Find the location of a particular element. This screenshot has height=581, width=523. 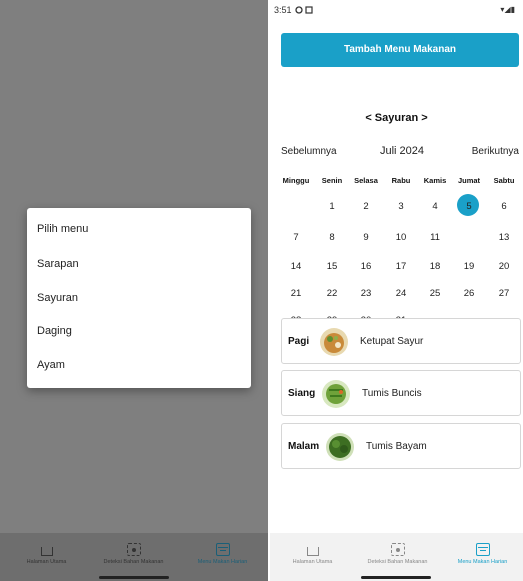

weekday-header: Minggu is located at coordinates (296, 180).